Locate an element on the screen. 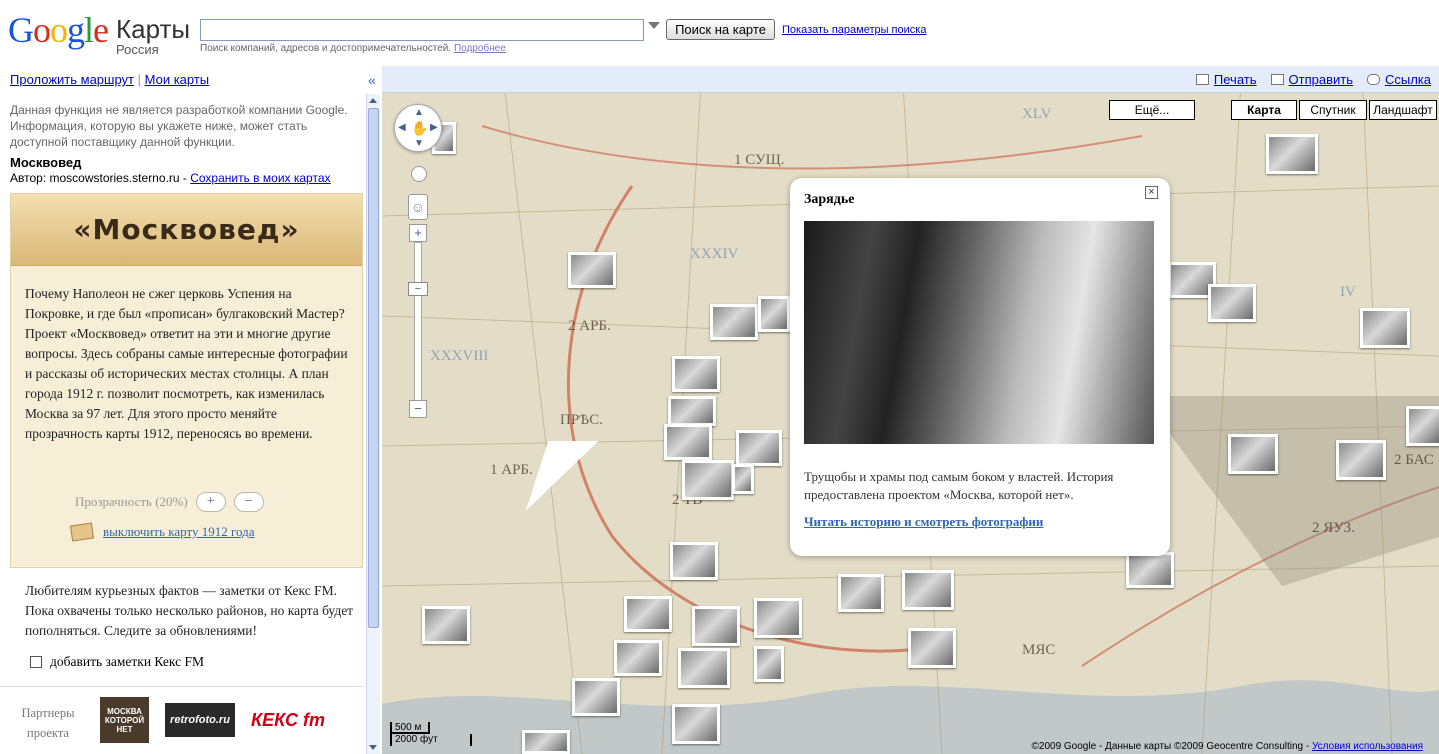  disable-1912-map-link: выключить карту 1912 года is located at coordinates (179, 532).